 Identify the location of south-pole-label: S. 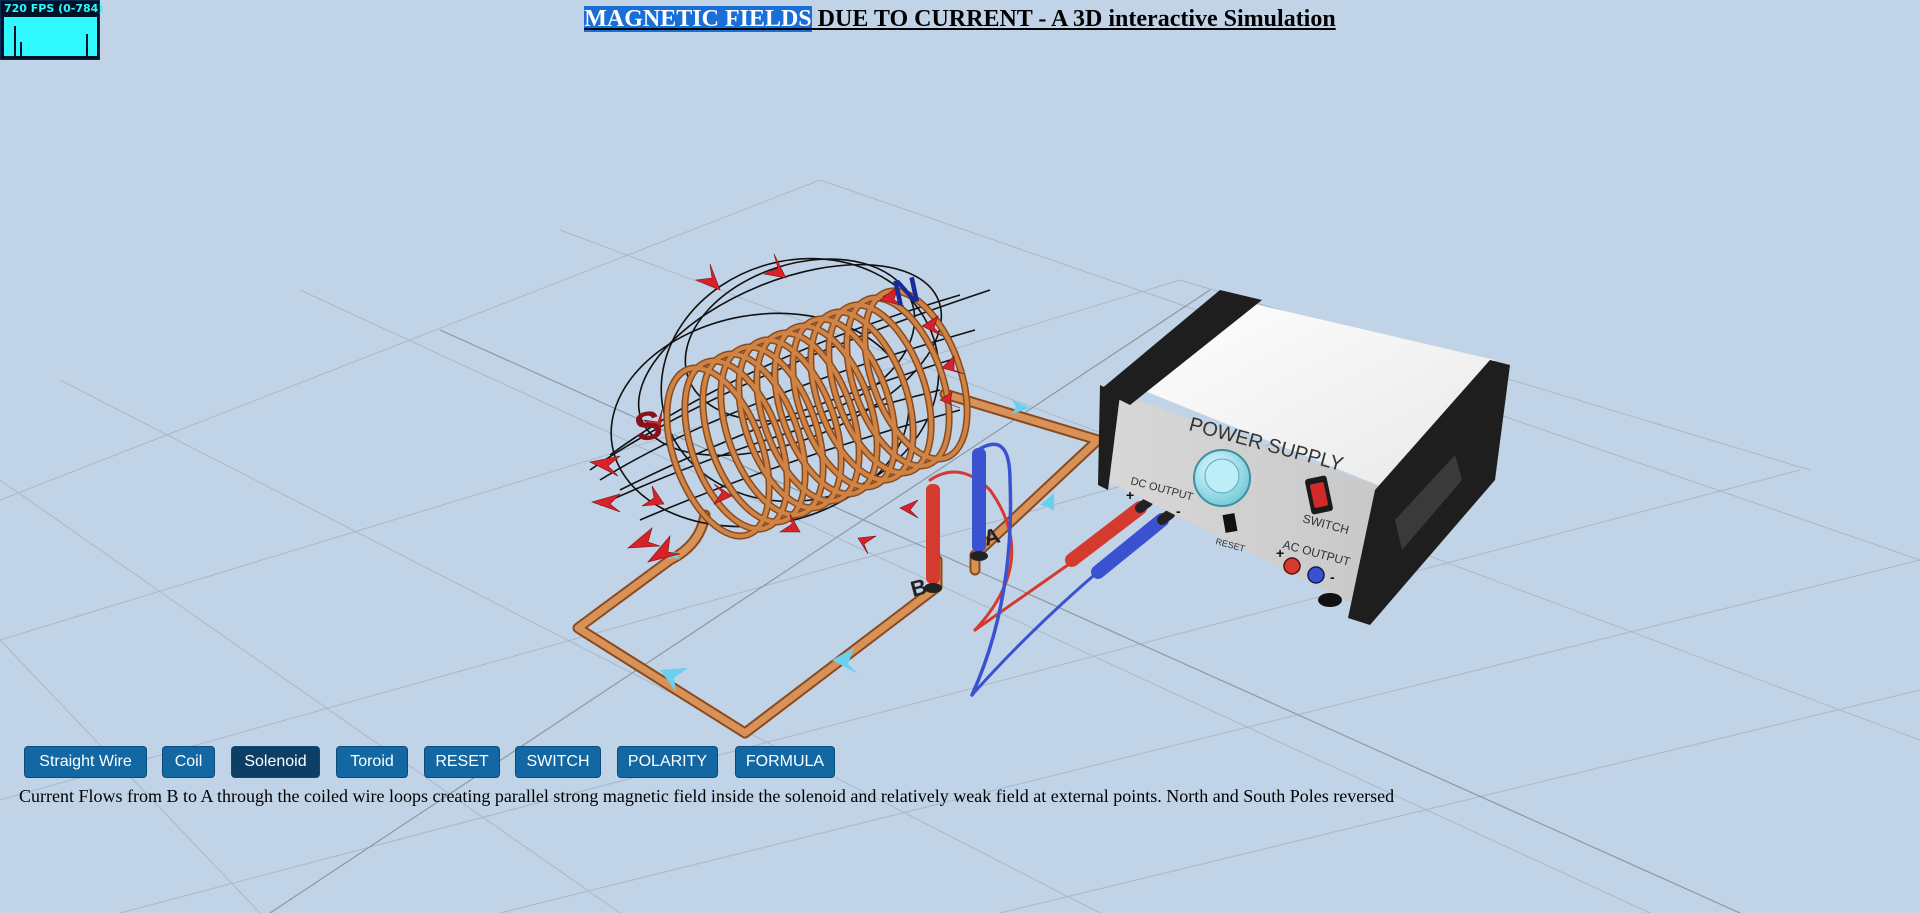
(648, 426).